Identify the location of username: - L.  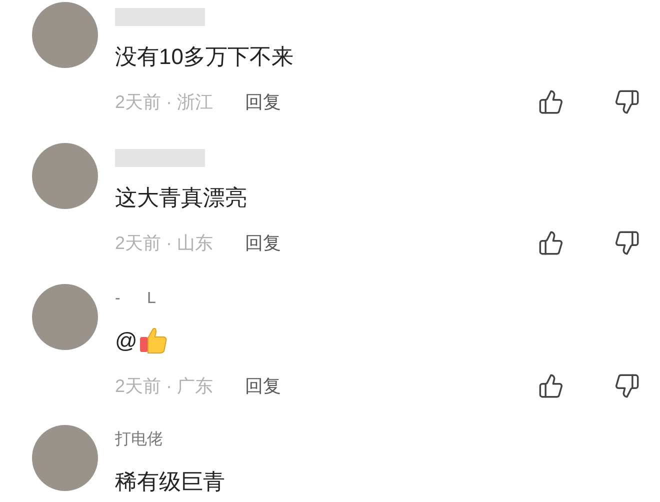
(377, 299).